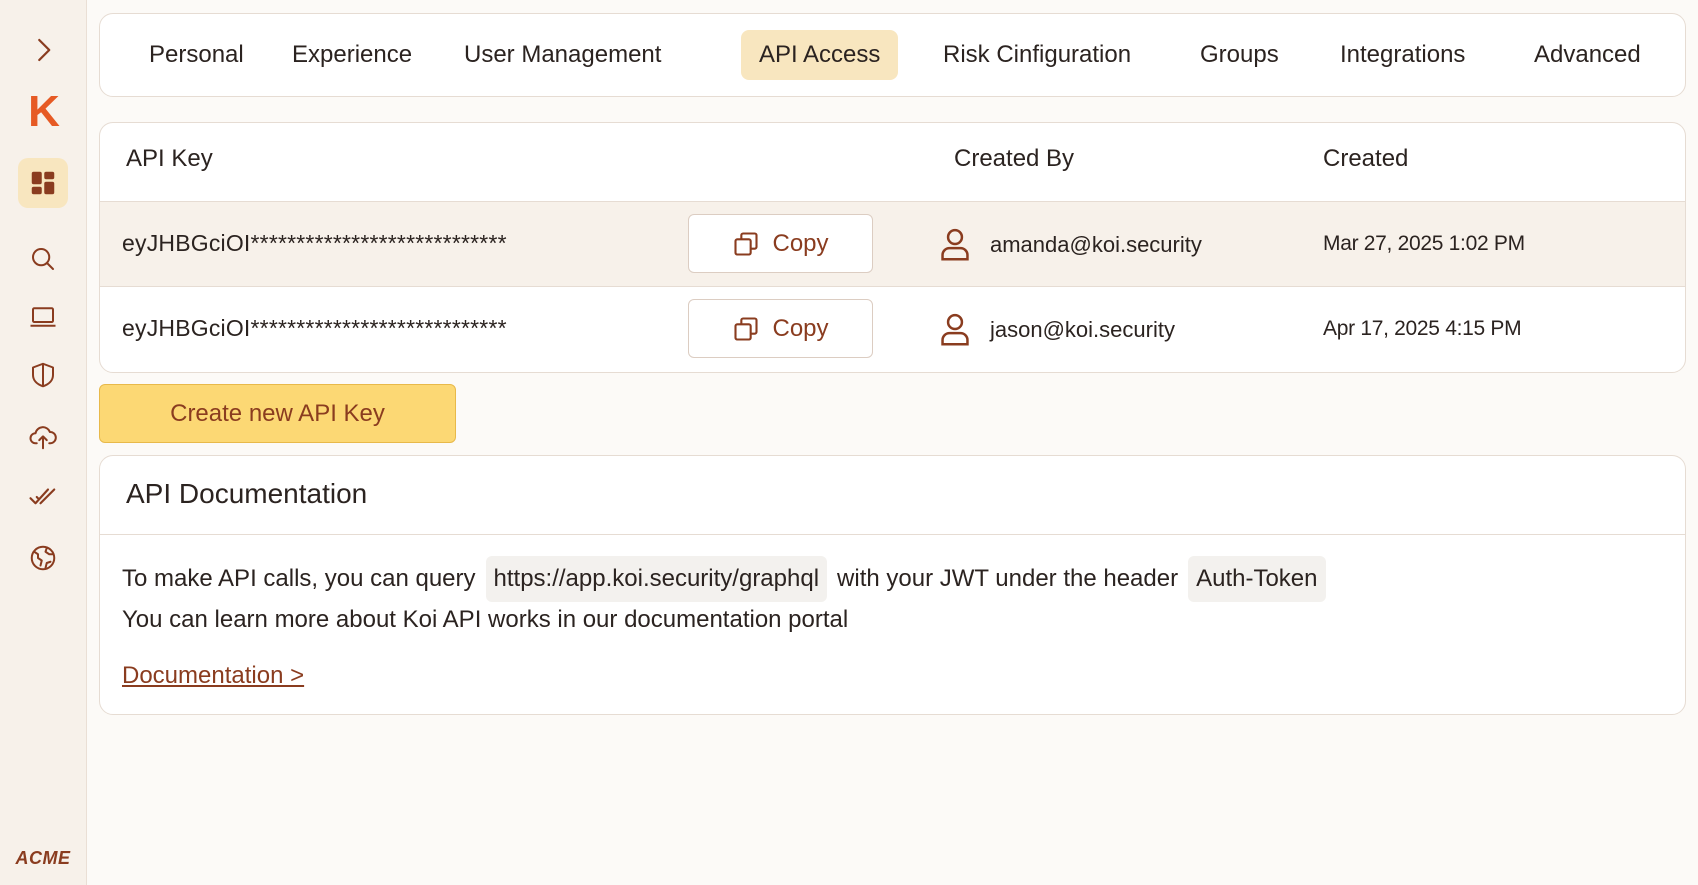 The width and height of the screenshot is (1698, 885). What do you see at coordinates (892, 534) in the screenshot?
I see `doc-divider` at bounding box center [892, 534].